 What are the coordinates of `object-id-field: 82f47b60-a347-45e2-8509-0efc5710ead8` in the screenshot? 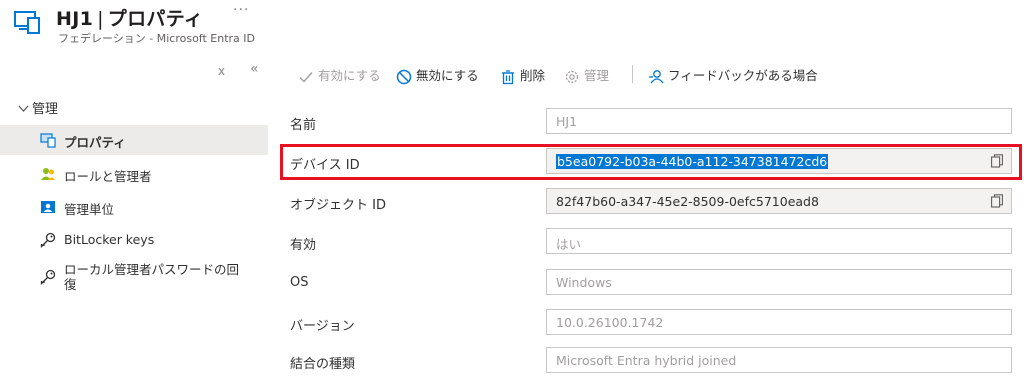 It's located at (779, 201).